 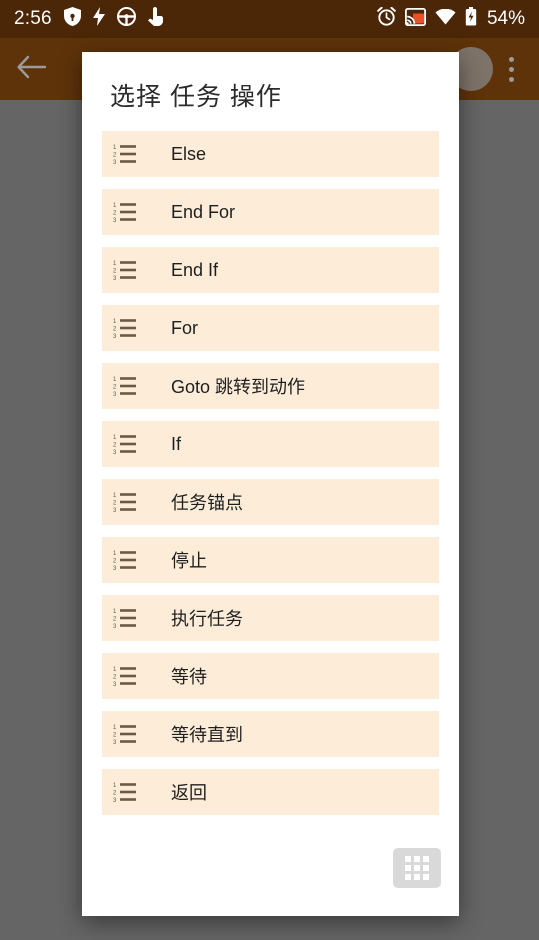 I want to click on task-action-option-label: 返回, so click(x=189, y=793).